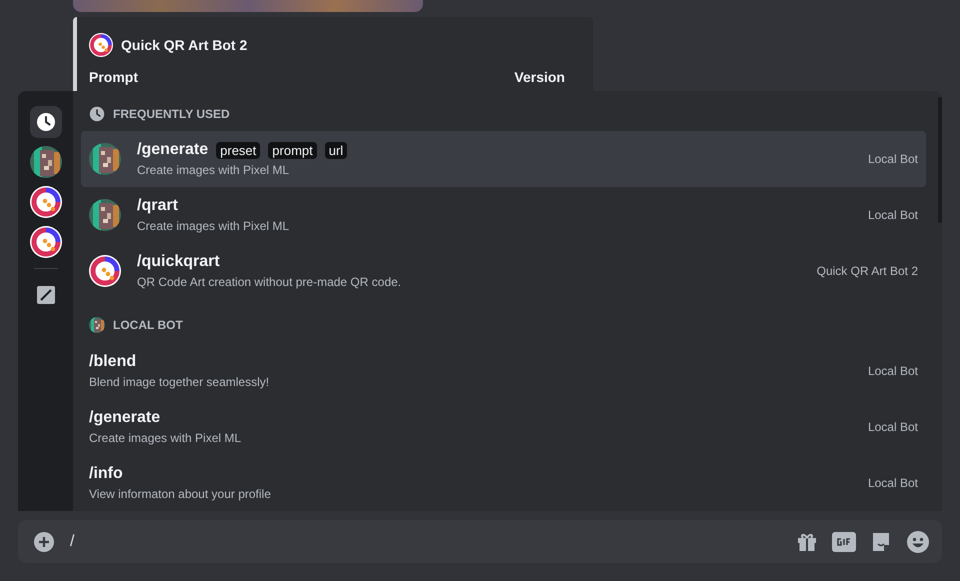 The height and width of the screenshot is (581, 960). Describe the element at coordinates (539, 77) in the screenshot. I see `field-label: Version` at that location.